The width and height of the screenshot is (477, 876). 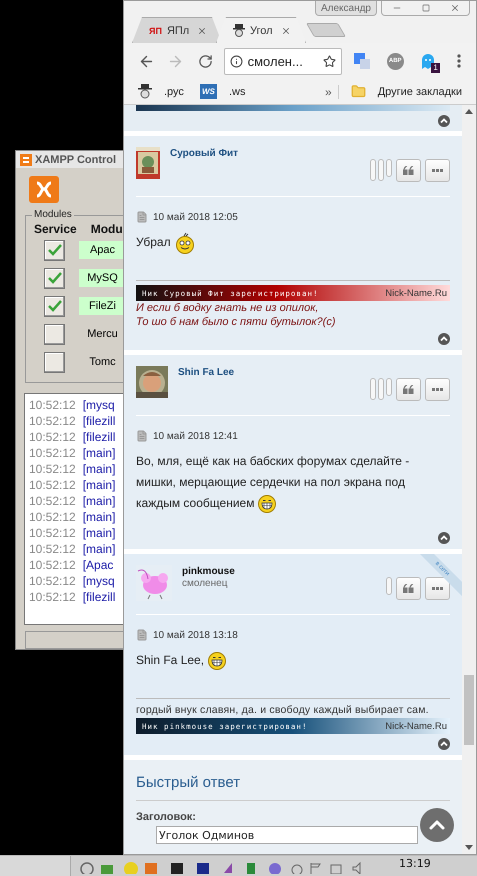 What do you see at coordinates (469, 111) in the screenshot?
I see `scroll-up-arrow-icon` at bounding box center [469, 111].